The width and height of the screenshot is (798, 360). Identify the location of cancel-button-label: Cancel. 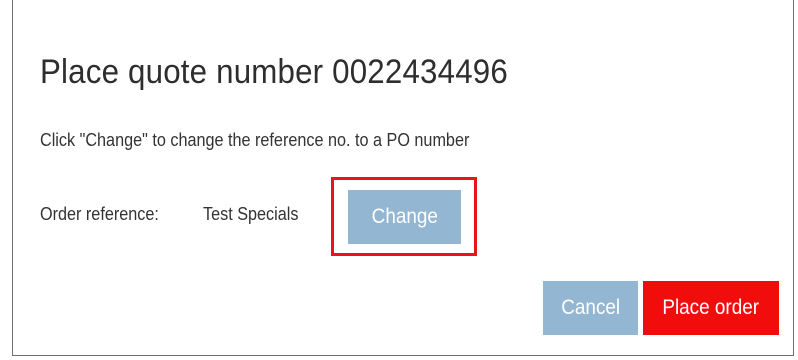
(590, 307).